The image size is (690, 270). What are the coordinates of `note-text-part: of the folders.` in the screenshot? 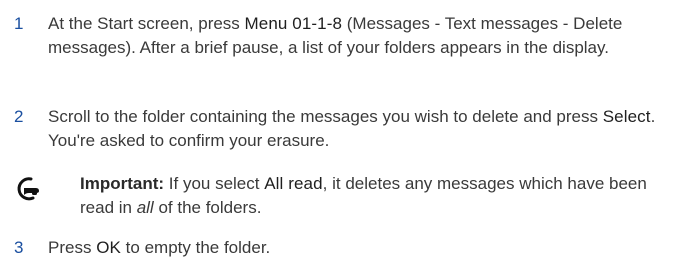 It's located at (207, 207).